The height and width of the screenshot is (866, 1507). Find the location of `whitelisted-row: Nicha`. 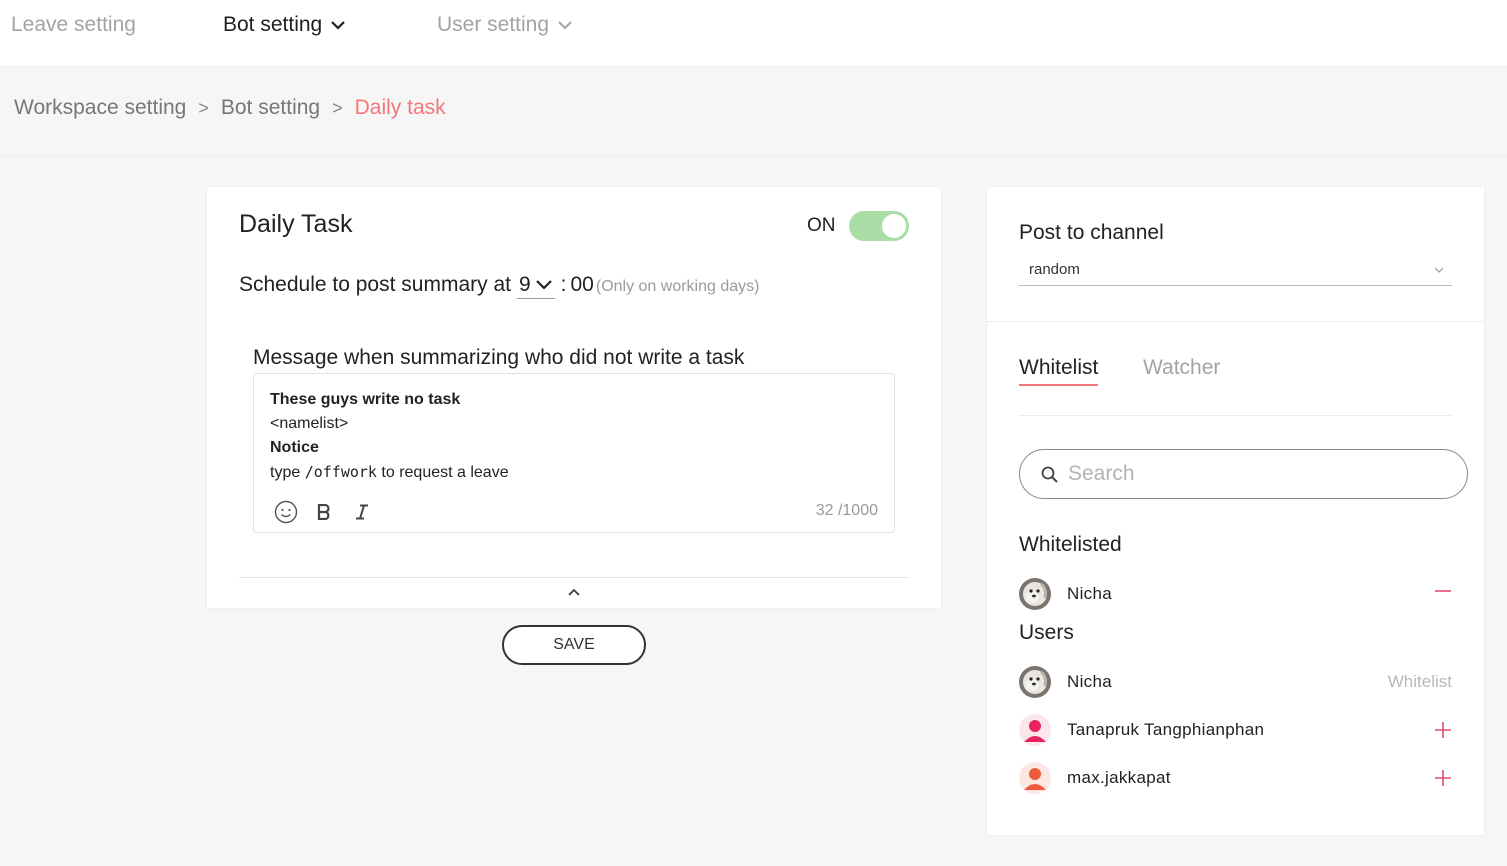

whitelisted-row: Nicha is located at coordinates (1235, 594).